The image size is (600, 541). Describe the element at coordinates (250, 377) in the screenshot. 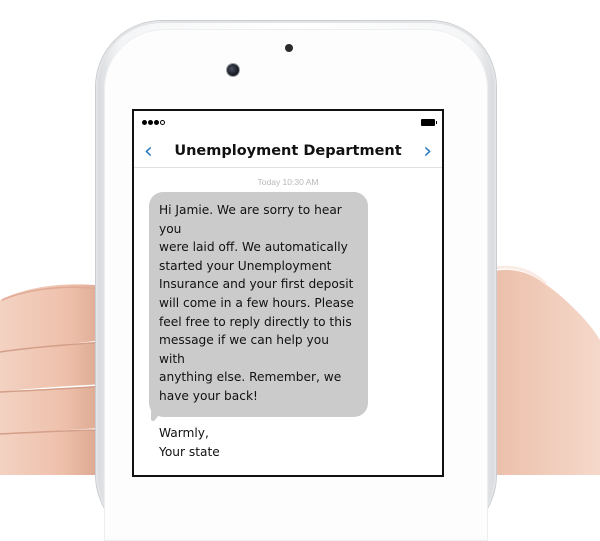

I see `message-line: anything else. Remember, we` at that location.